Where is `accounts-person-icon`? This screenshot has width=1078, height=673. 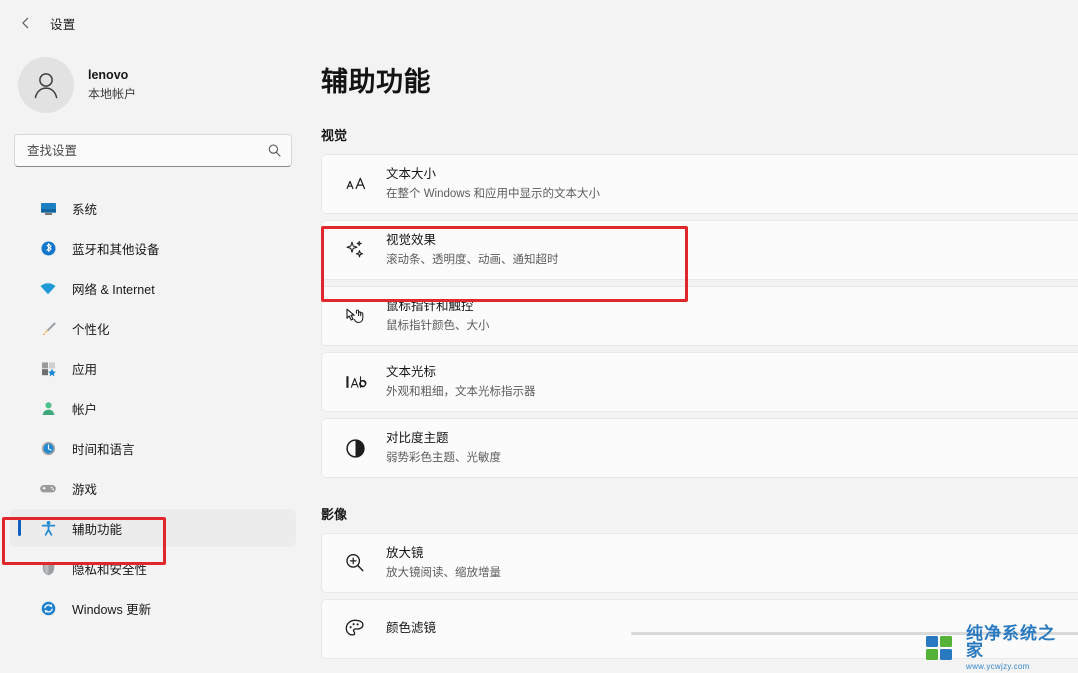
accounts-person-icon is located at coordinates (48, 408).